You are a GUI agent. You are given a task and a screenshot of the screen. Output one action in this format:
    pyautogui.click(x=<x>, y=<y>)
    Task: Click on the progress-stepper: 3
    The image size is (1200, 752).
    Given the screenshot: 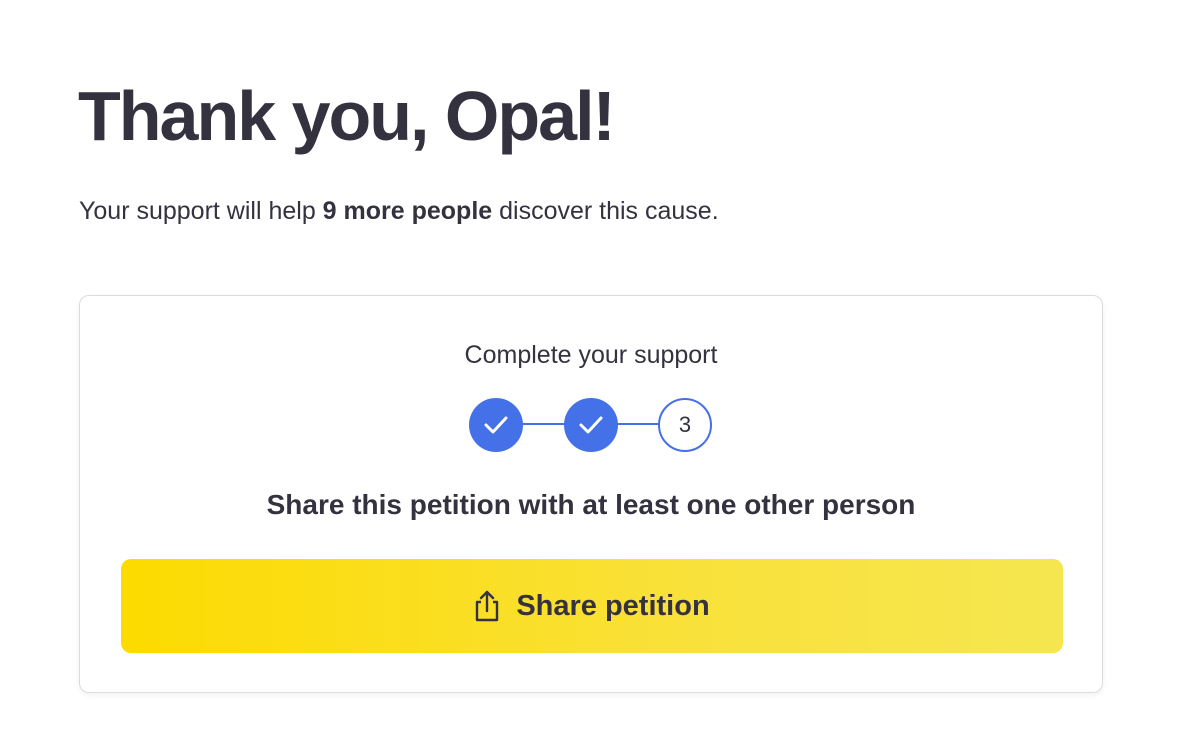 What is the action you would take?
    pyautogui.click(x=591, y=424)
    